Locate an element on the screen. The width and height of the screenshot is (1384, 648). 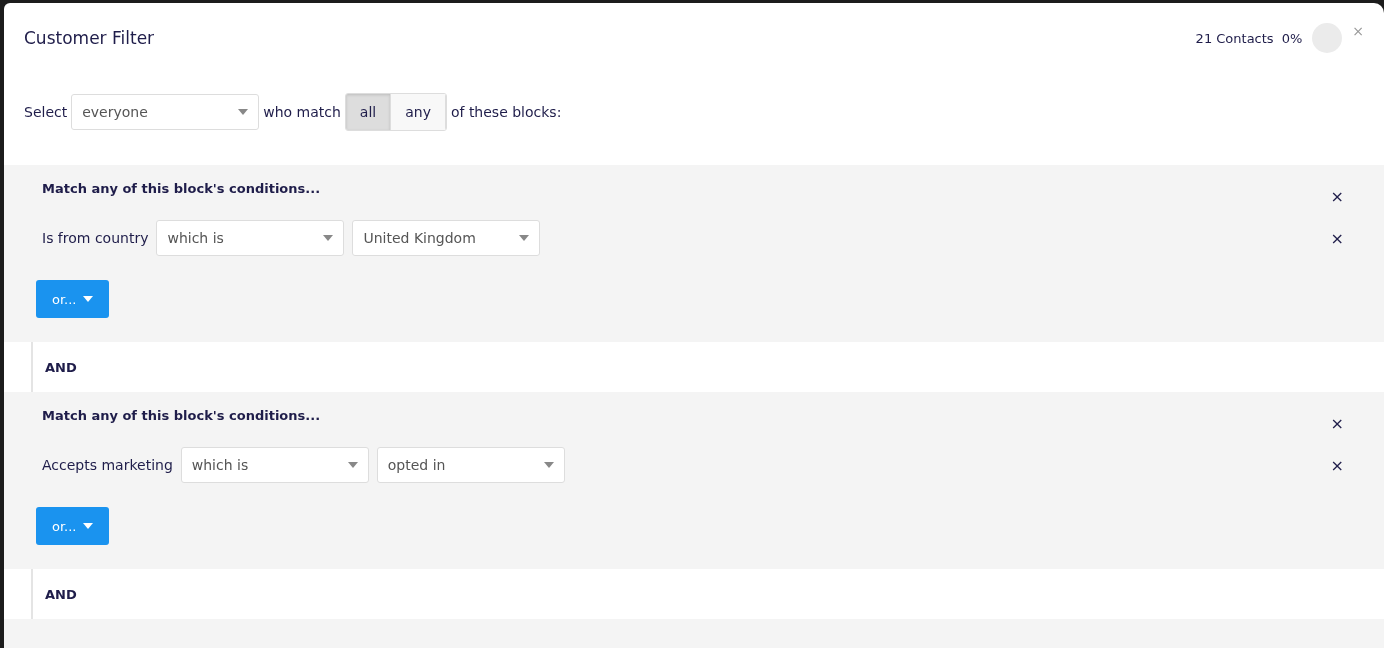
select-label: Select is located at coordinates (46, 112).